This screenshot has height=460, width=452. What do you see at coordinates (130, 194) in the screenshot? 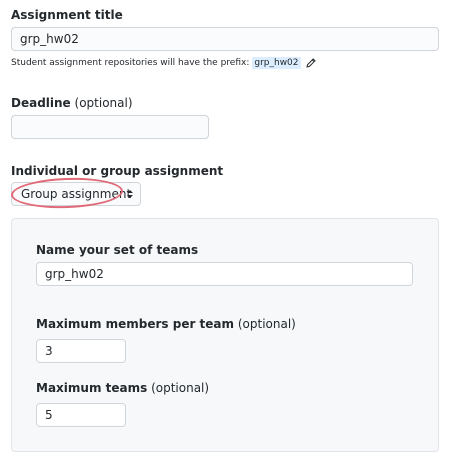
I see `select-caret-icon` at bounding box center [130, 194].